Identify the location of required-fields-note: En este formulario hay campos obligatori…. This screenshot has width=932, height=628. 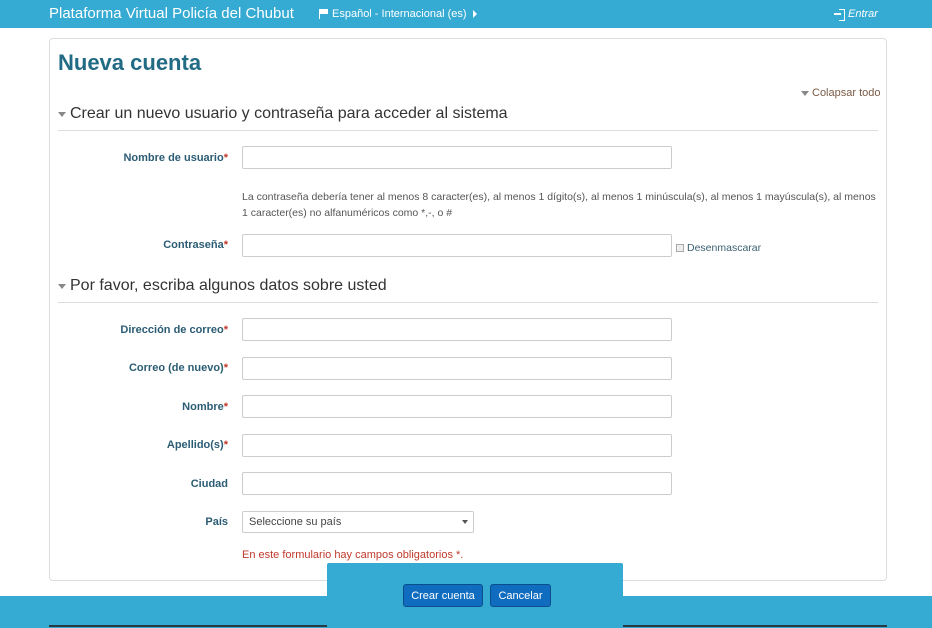
(353, 555).